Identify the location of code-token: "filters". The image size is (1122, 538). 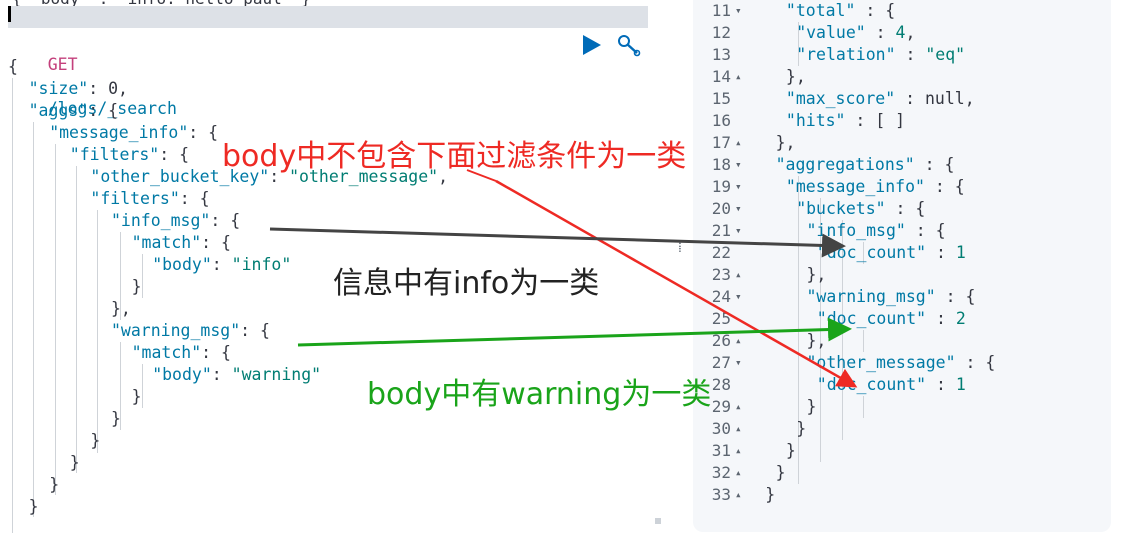
(135, 198).